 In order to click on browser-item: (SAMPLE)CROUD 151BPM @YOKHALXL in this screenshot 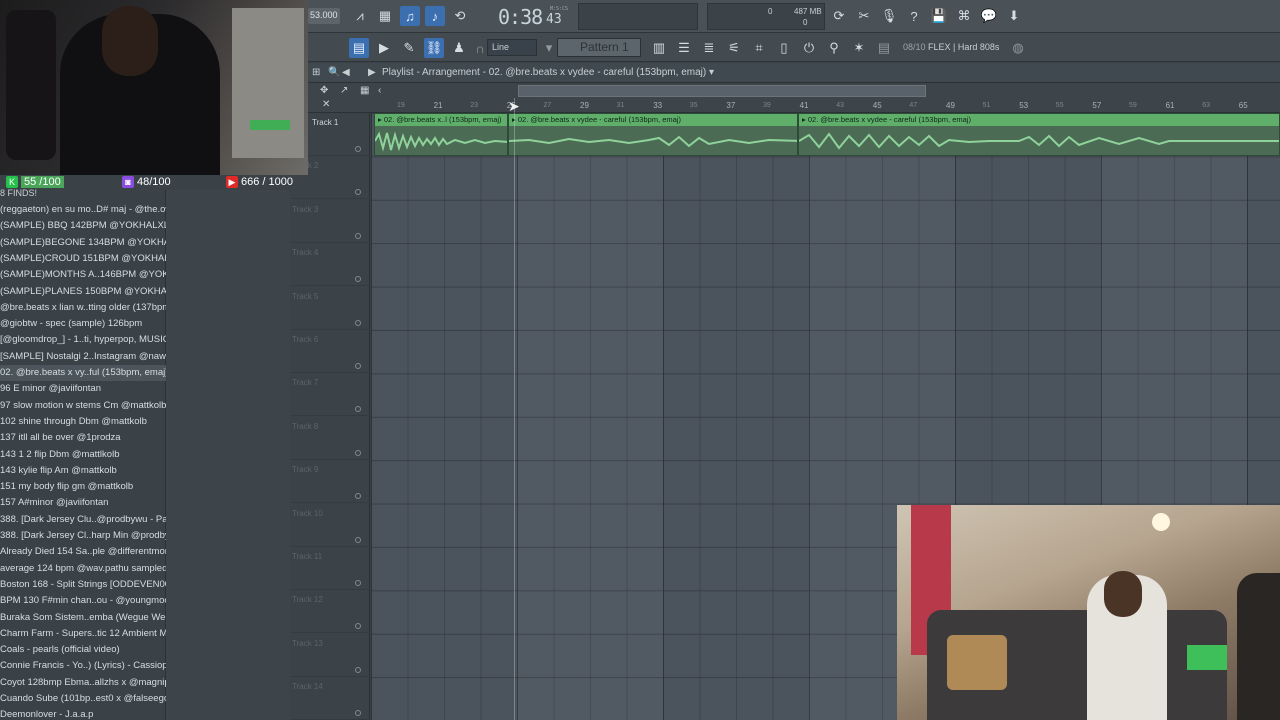, I will do `click(83, 259)`.